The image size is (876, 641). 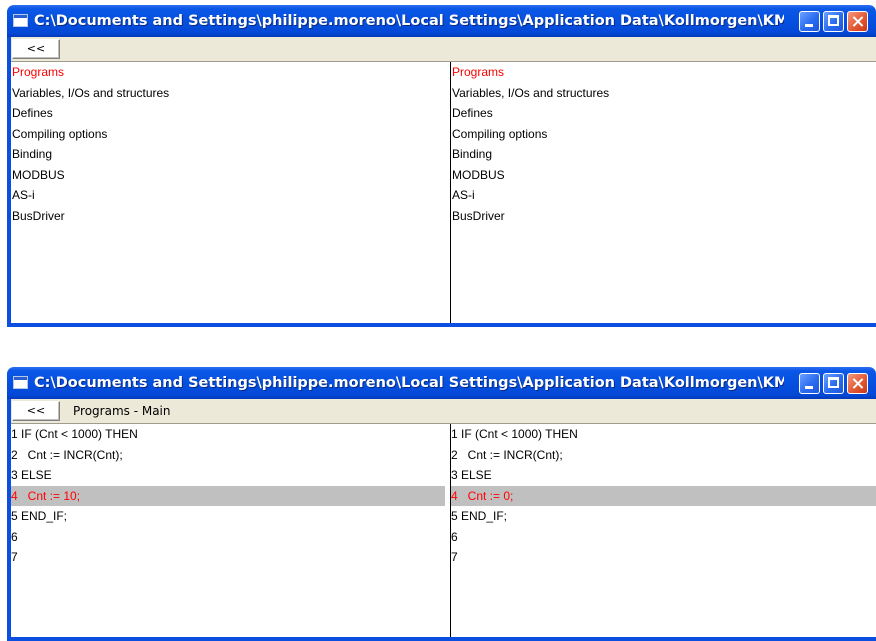 What do you see at coordinates (443, 49) in the screenshot?
I see `toolbar: <<` at bounding box center [443, 49].